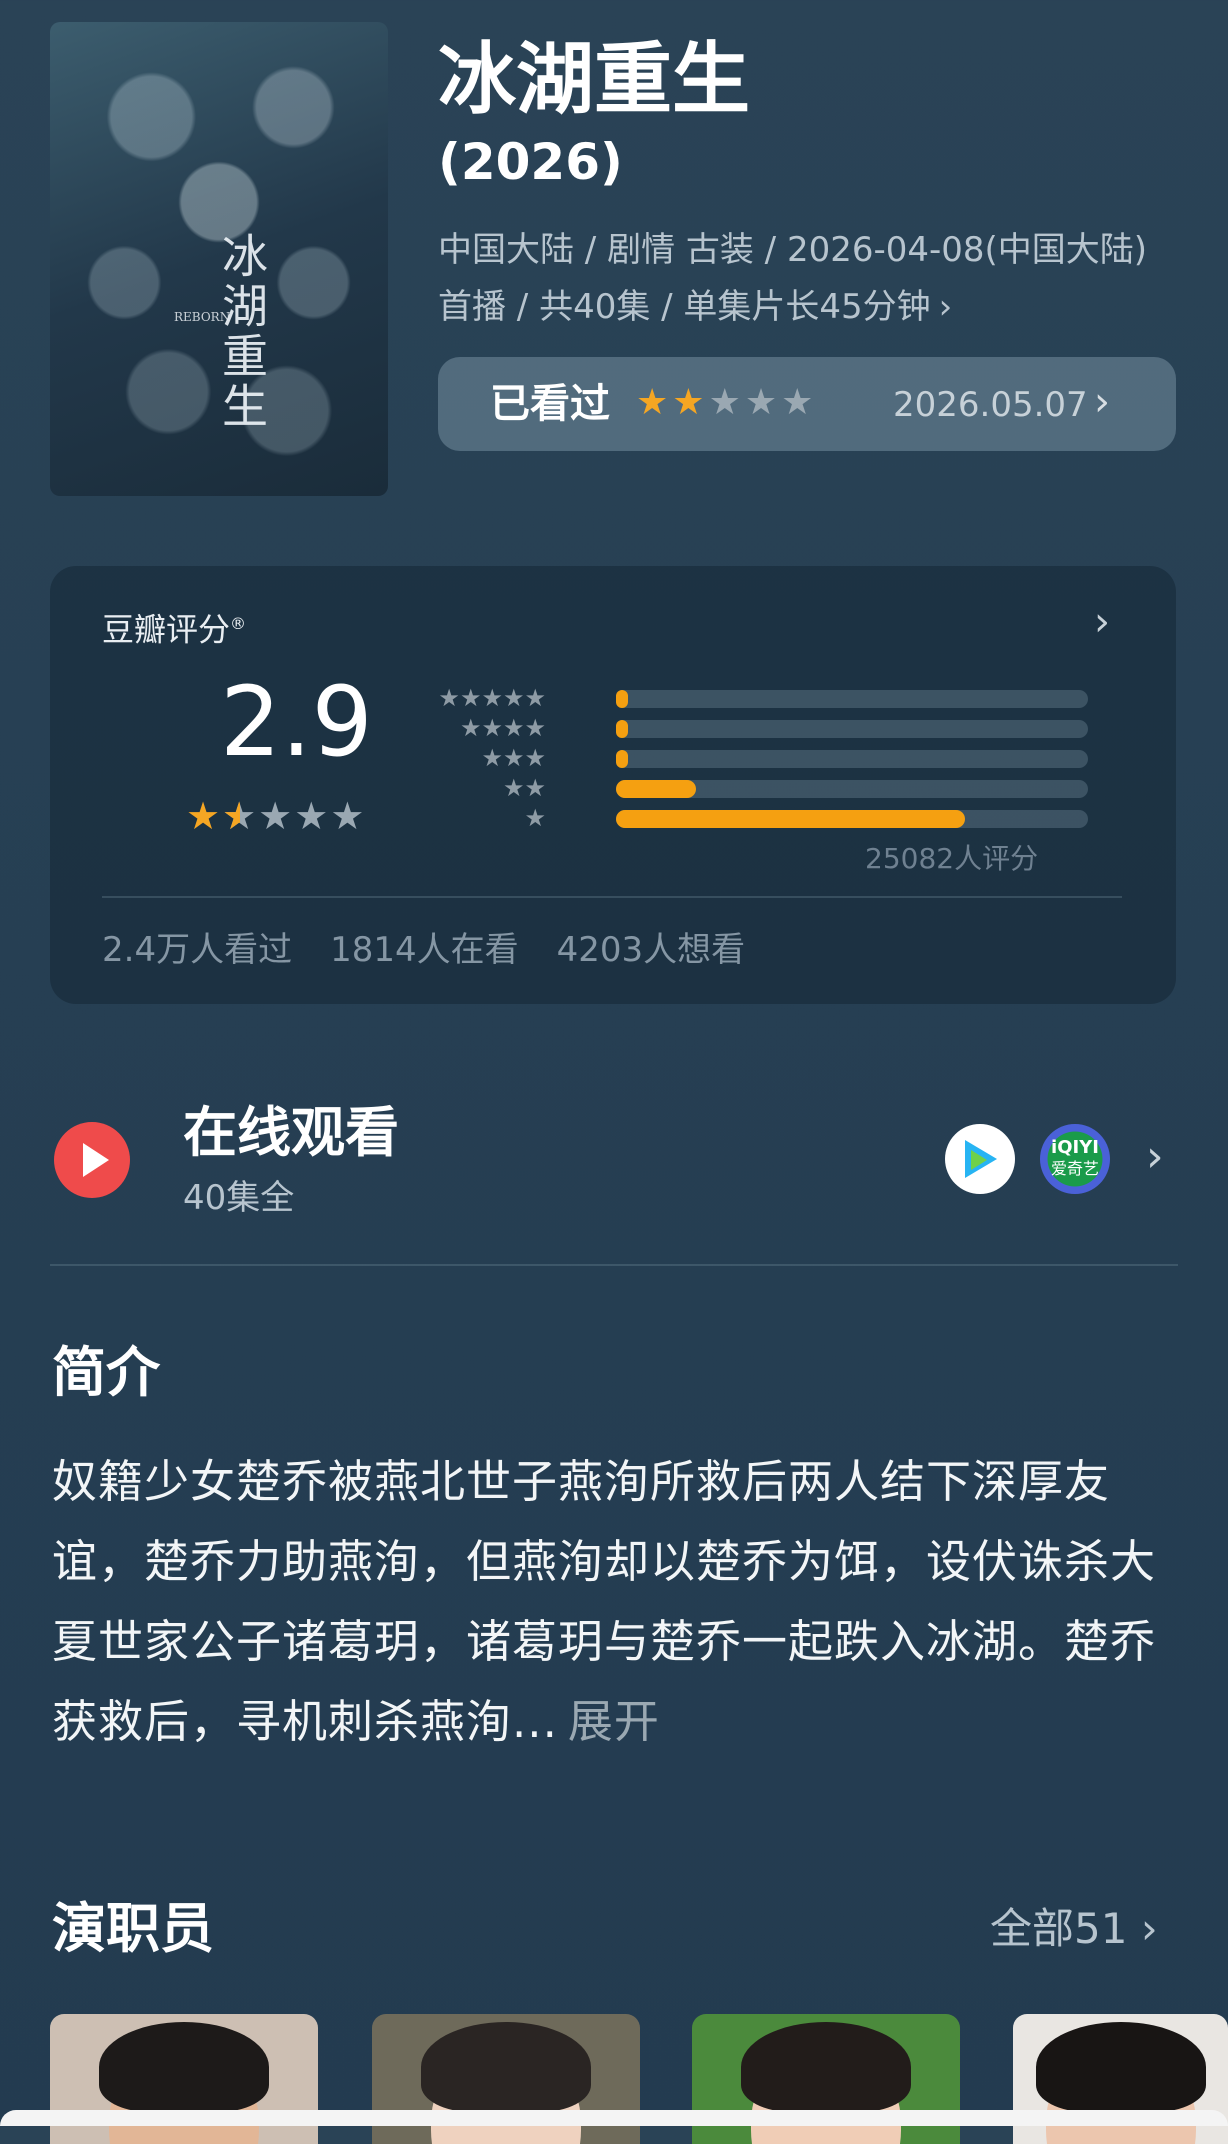 This screenshot has width=1228, height=2144. What do you see at coordinates (651, 950) in the screenshot?
I see `want-count: 4203人想看` at bounding box center [651, 950].